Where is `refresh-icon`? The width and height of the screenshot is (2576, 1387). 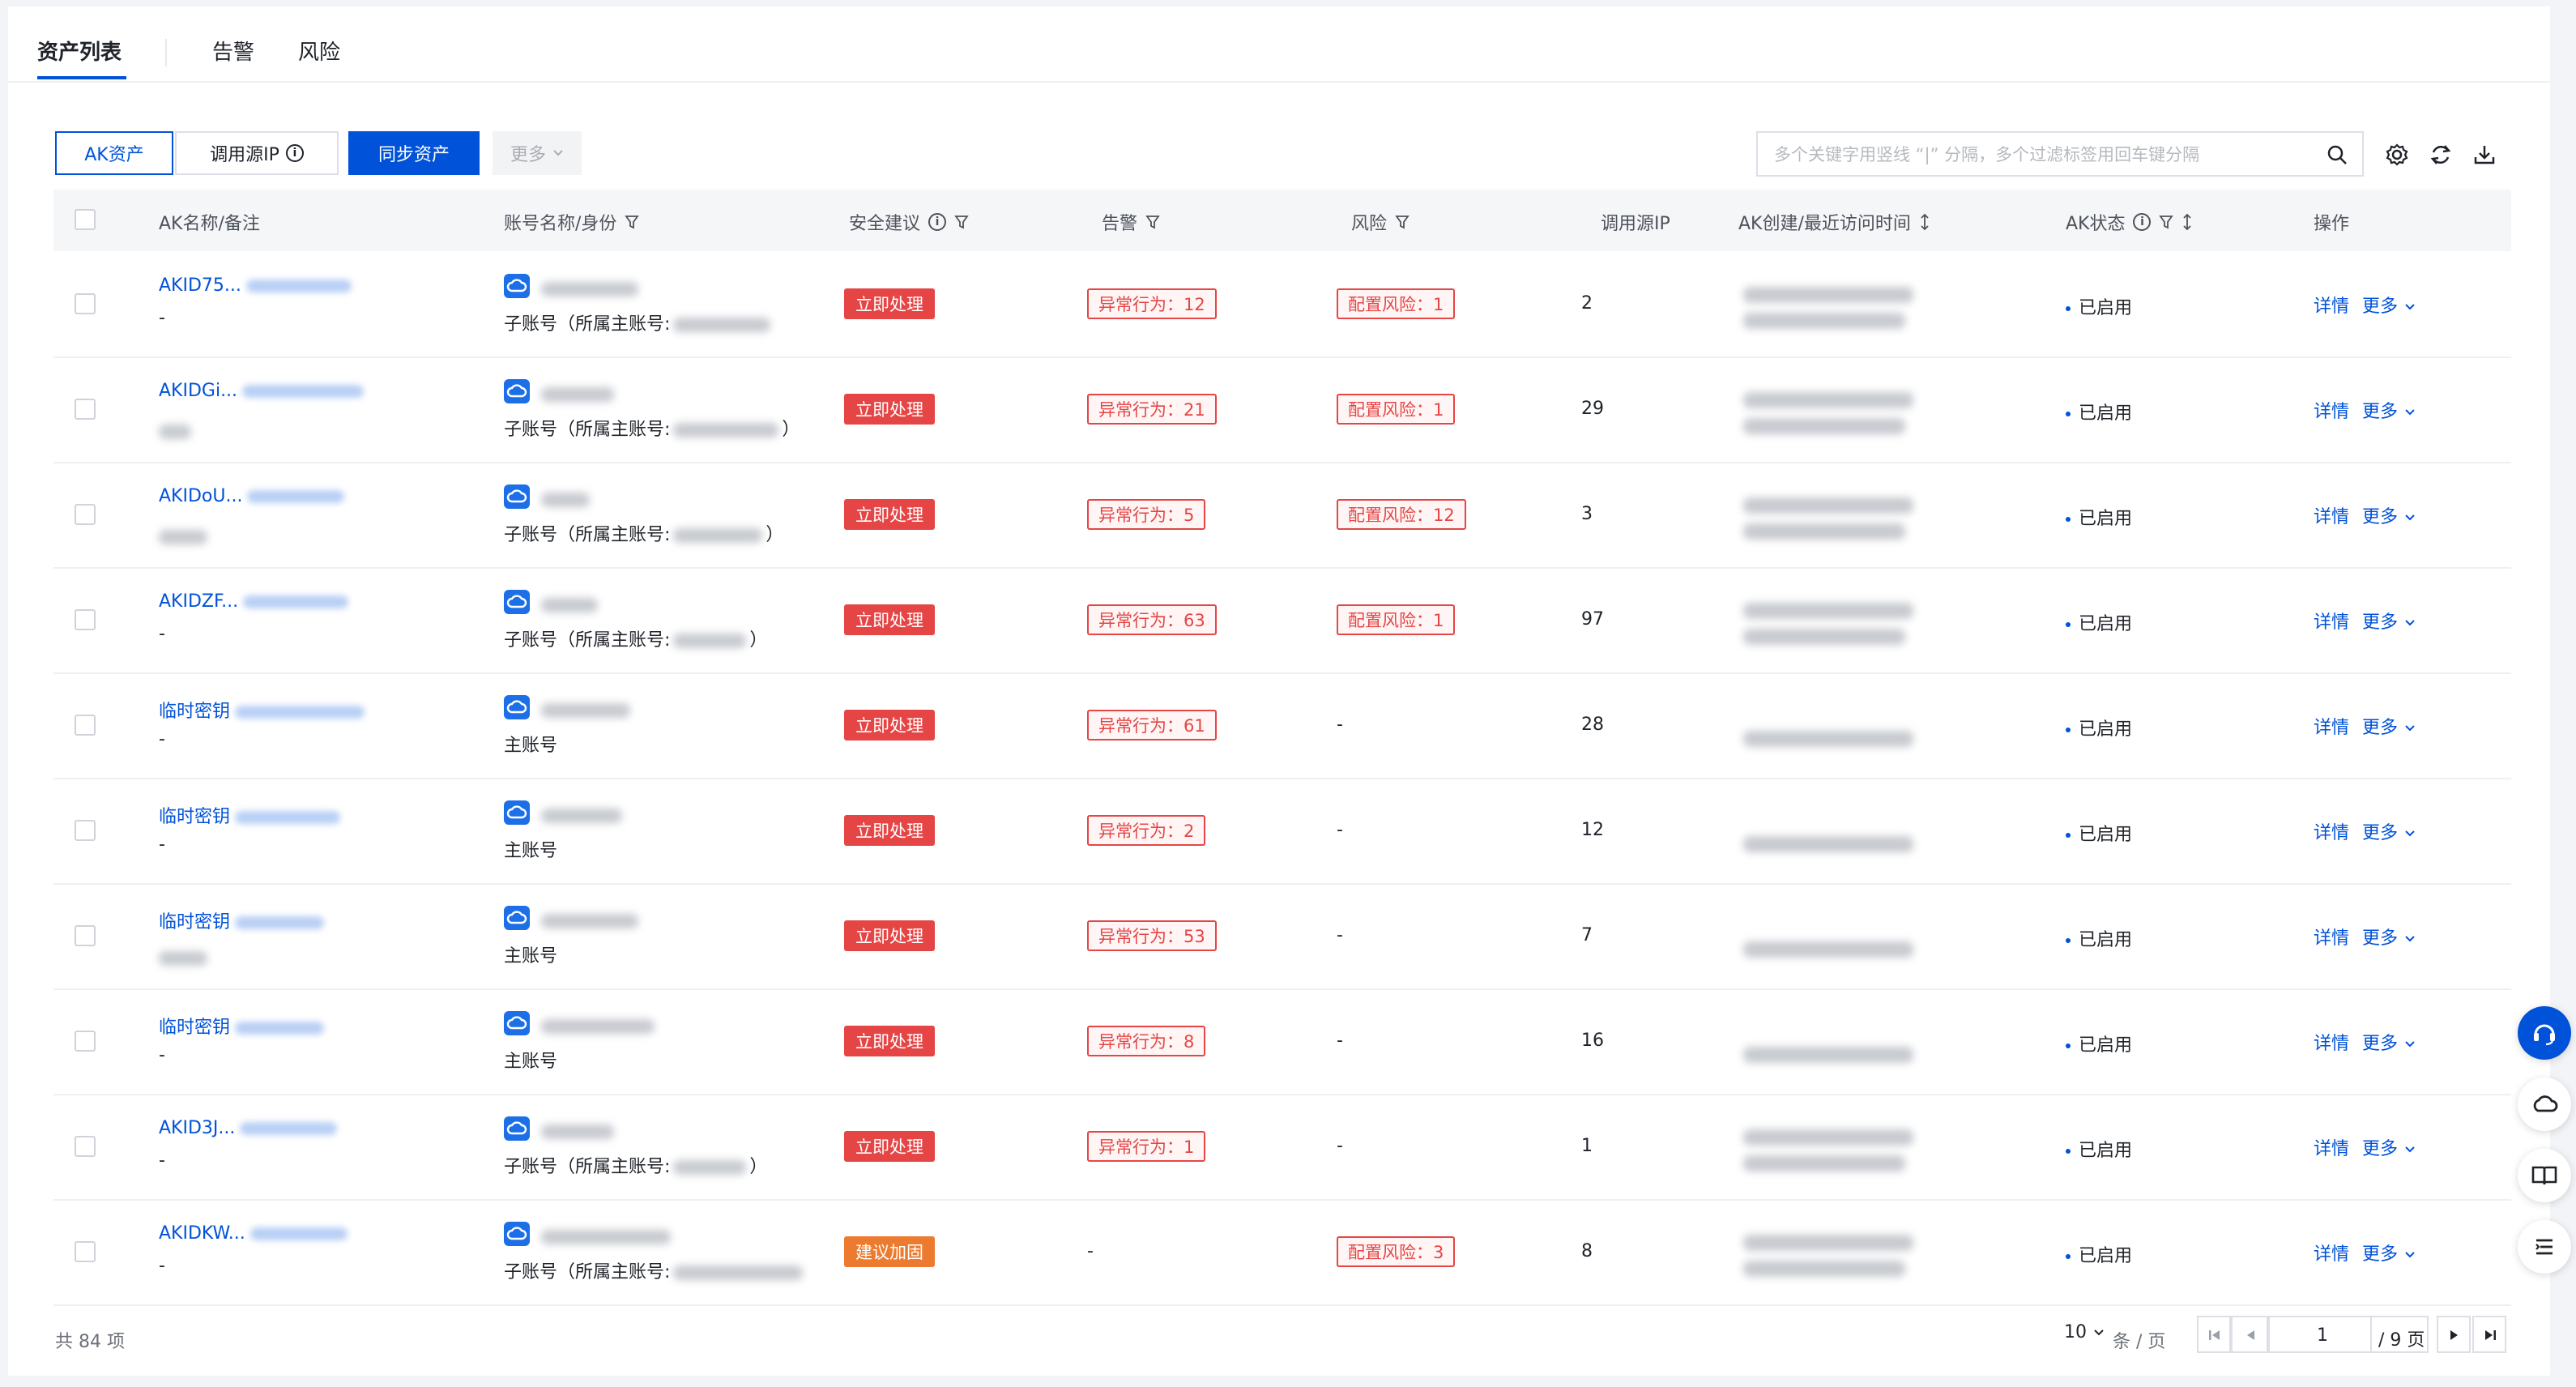
refresh-icon is located at coordinates (2441, 155).